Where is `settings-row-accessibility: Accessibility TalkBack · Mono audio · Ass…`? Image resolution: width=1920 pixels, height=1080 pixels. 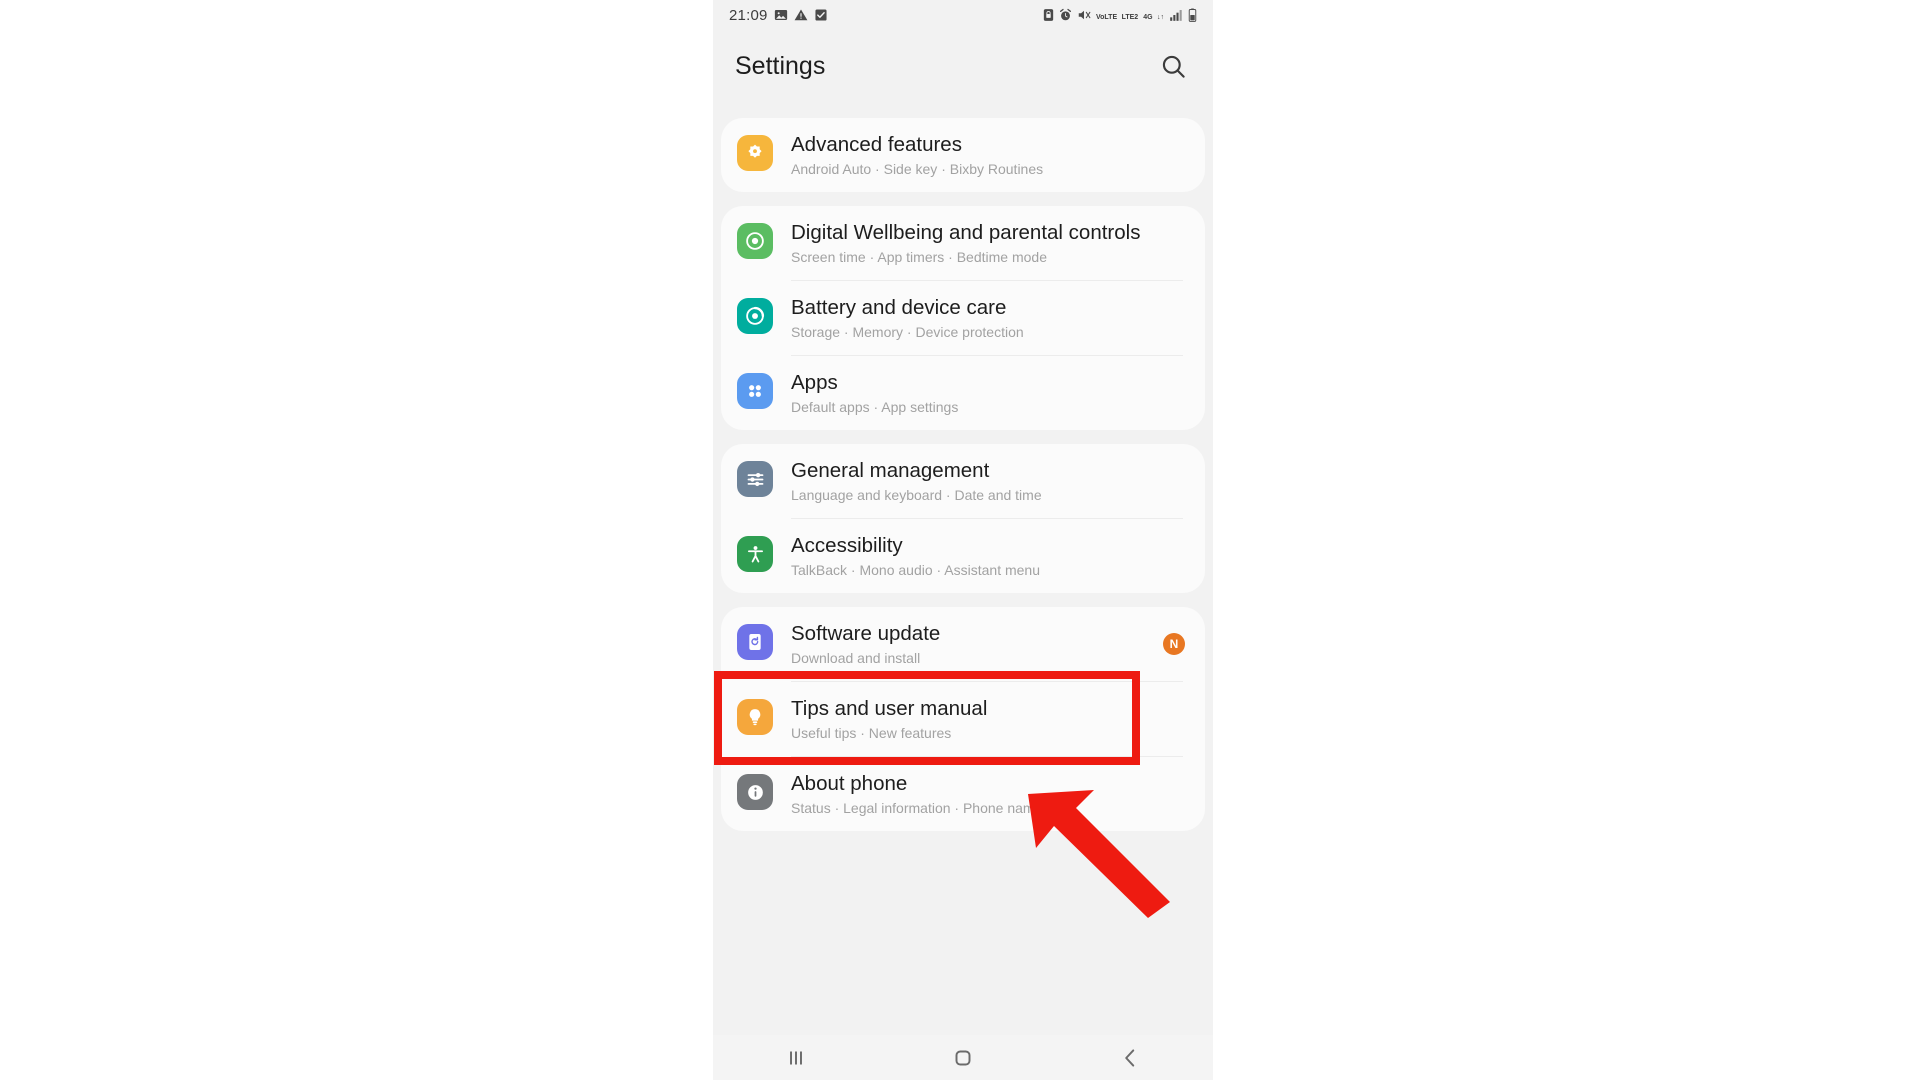 settings-row-accessibility: Accessibility TalkBack · Mono audio · Ass… is located at coordinates (963, 556).